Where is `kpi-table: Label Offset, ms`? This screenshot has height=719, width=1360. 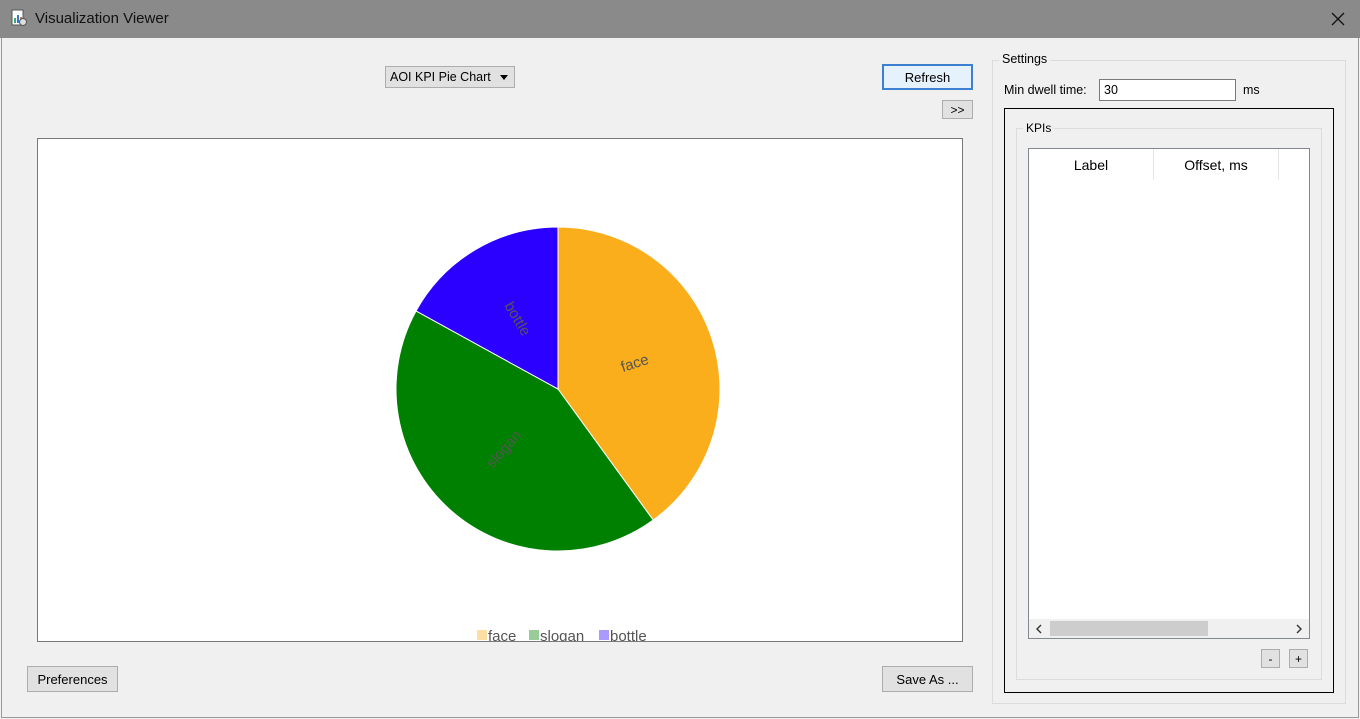 kpi-table: Label Offset, ms is located at coordinates (1169, 393).